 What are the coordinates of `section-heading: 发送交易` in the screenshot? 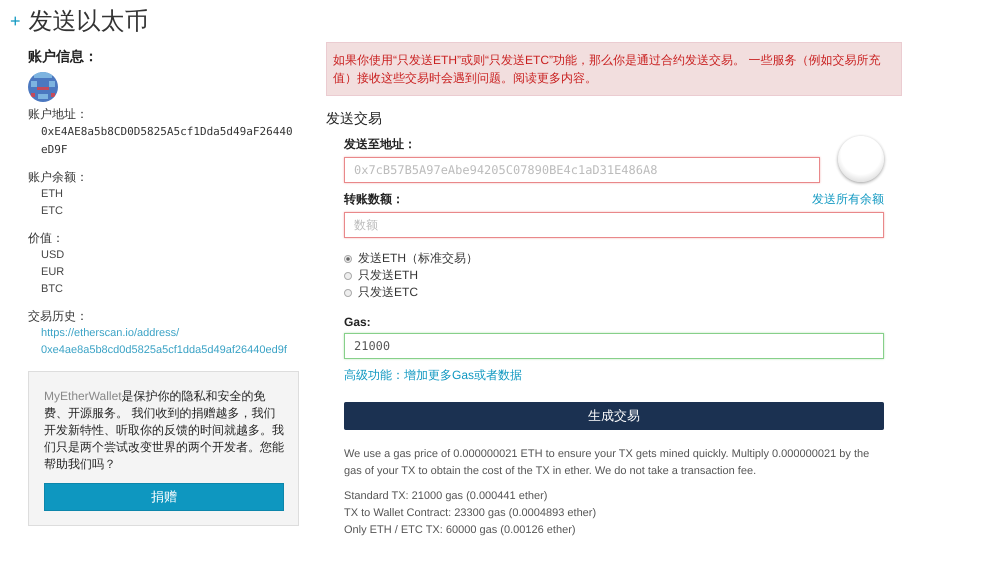 It's located at (354, 119).